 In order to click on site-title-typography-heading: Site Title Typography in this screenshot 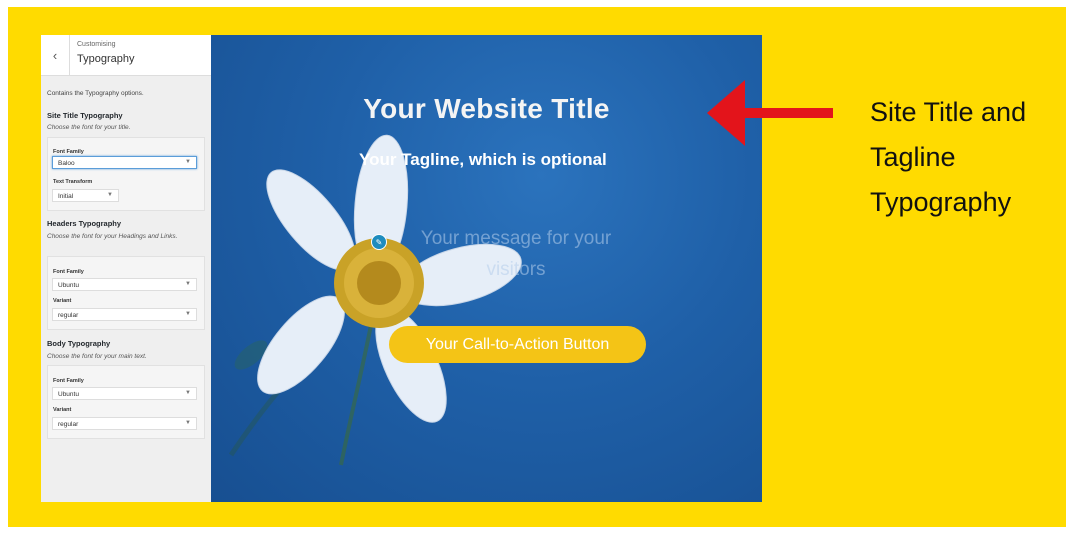, I will do `click(85, 115)`.